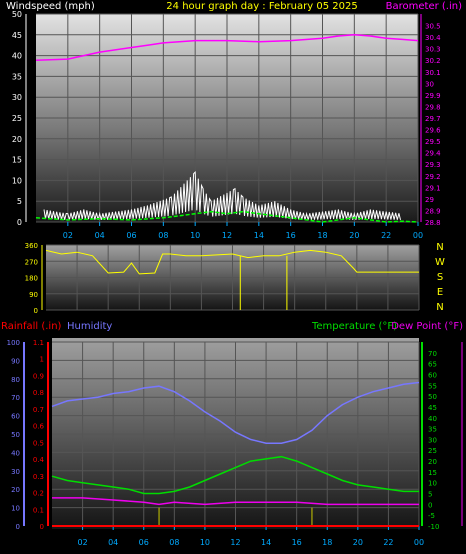 The image size is (466, 554). I want to click on barometer-tick-label: 29.5, so click(433, 142).